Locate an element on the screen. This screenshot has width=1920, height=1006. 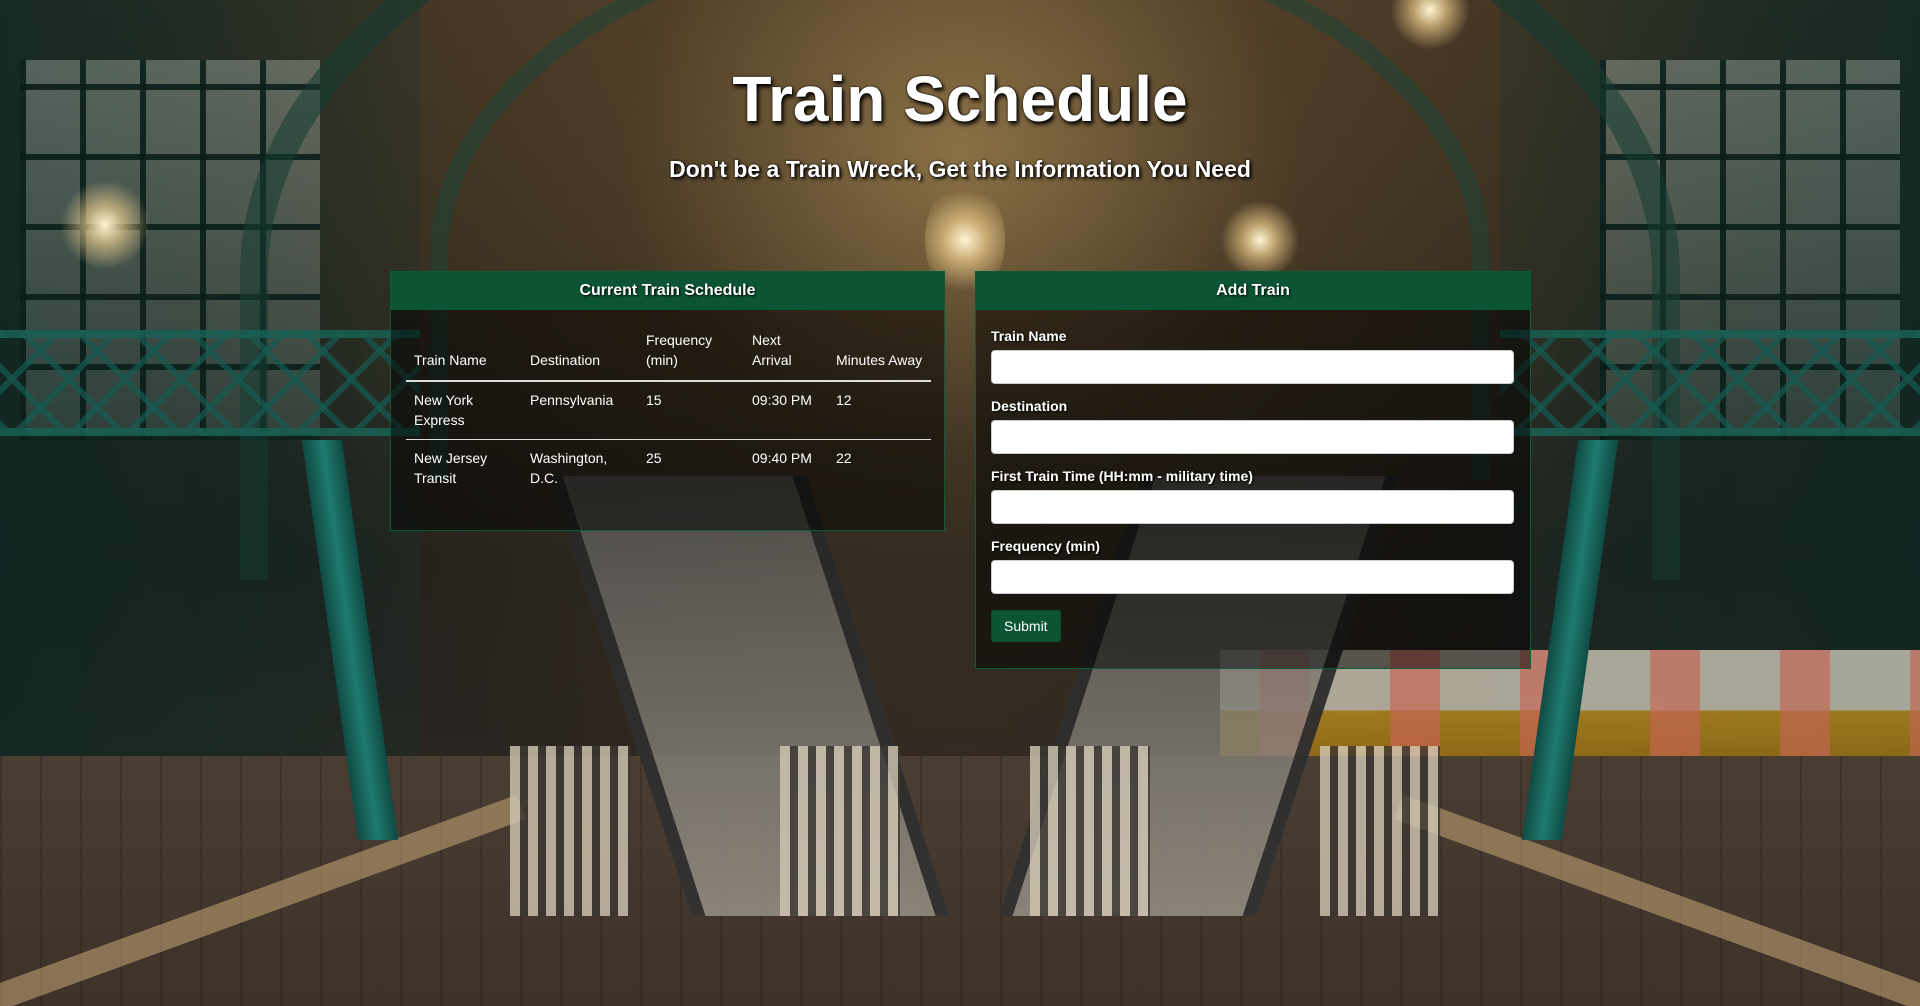
add-train-panel-heading: Add Train is located at coordinates (1253, 291).